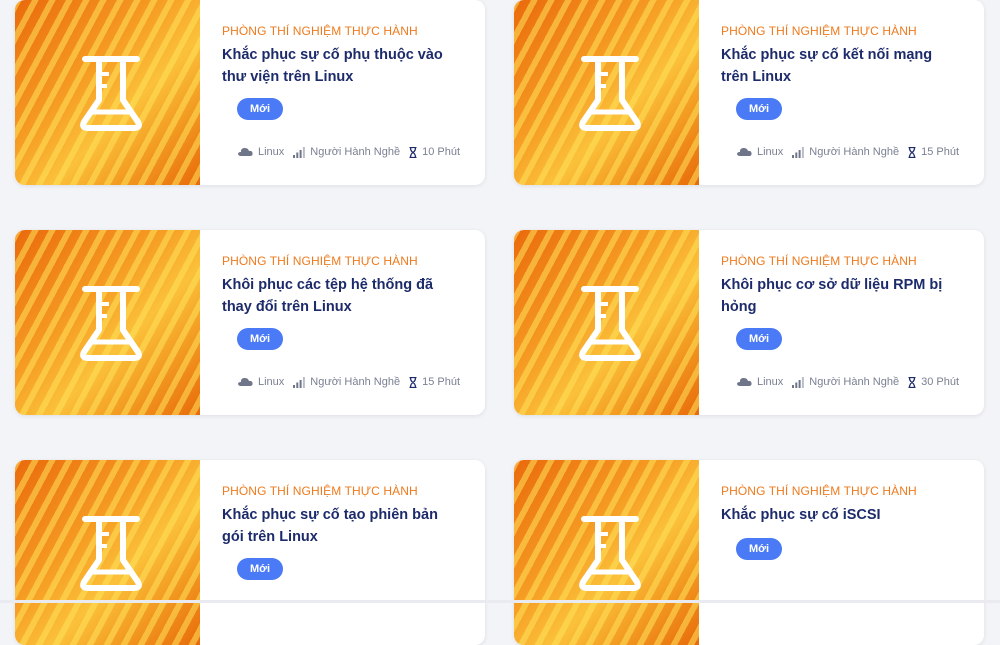 The width and height of the screenshot is (1000, 645). Describe the element at coordinates (270, 537) in the screenshot. I see `lab-title-line: gói trên Linux` at that location.